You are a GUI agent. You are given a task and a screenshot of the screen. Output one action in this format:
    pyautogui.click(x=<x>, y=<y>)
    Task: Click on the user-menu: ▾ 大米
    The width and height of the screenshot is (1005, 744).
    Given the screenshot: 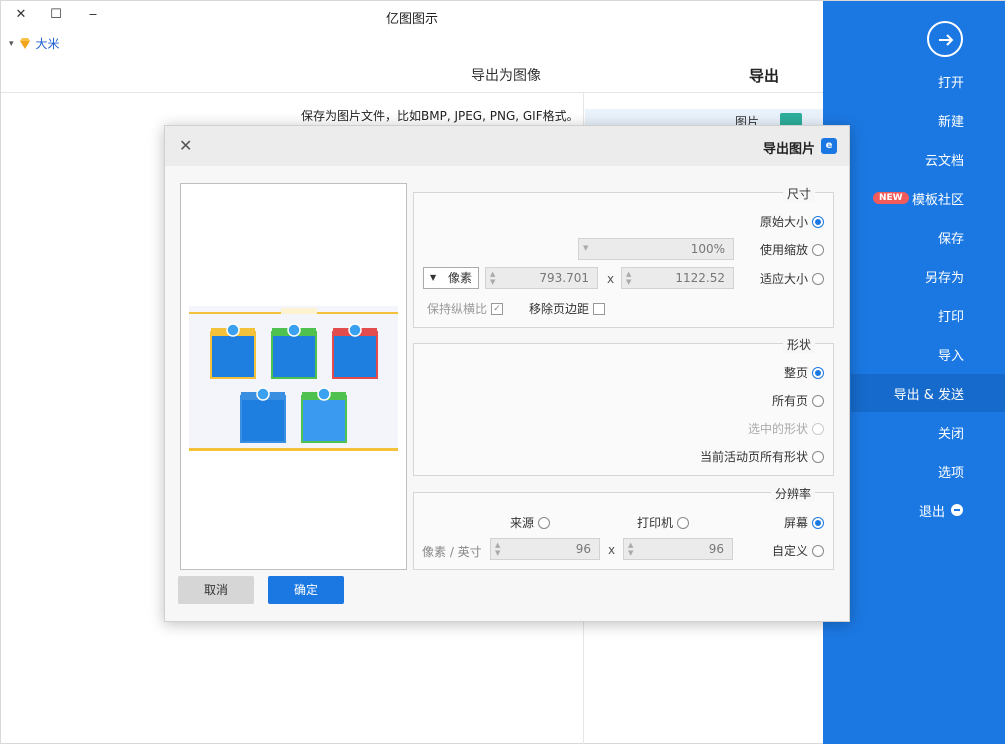 What is the action you would take?
    pyautogui.click(x=34, y=43)
    